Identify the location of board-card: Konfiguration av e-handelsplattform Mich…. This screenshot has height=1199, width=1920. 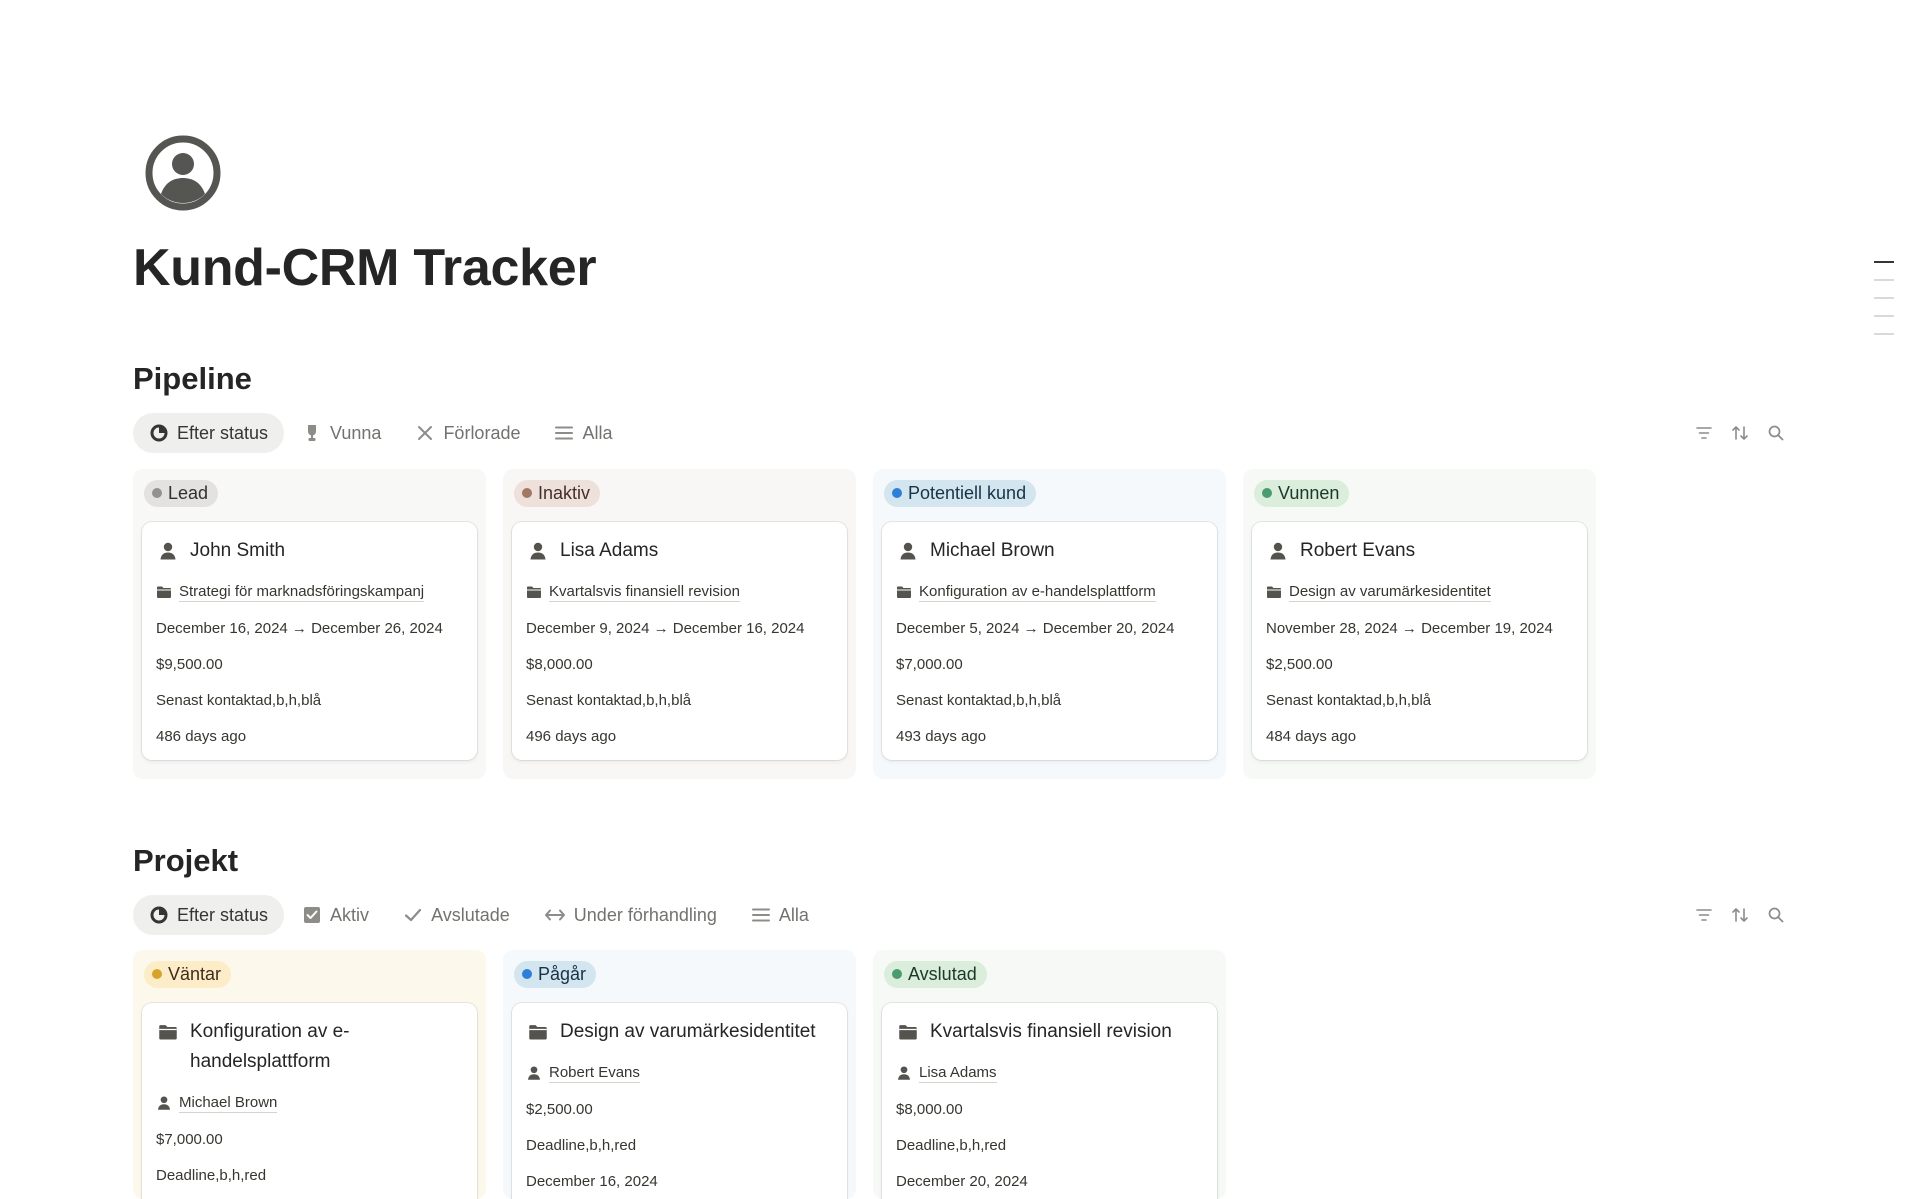
(309, 1101).